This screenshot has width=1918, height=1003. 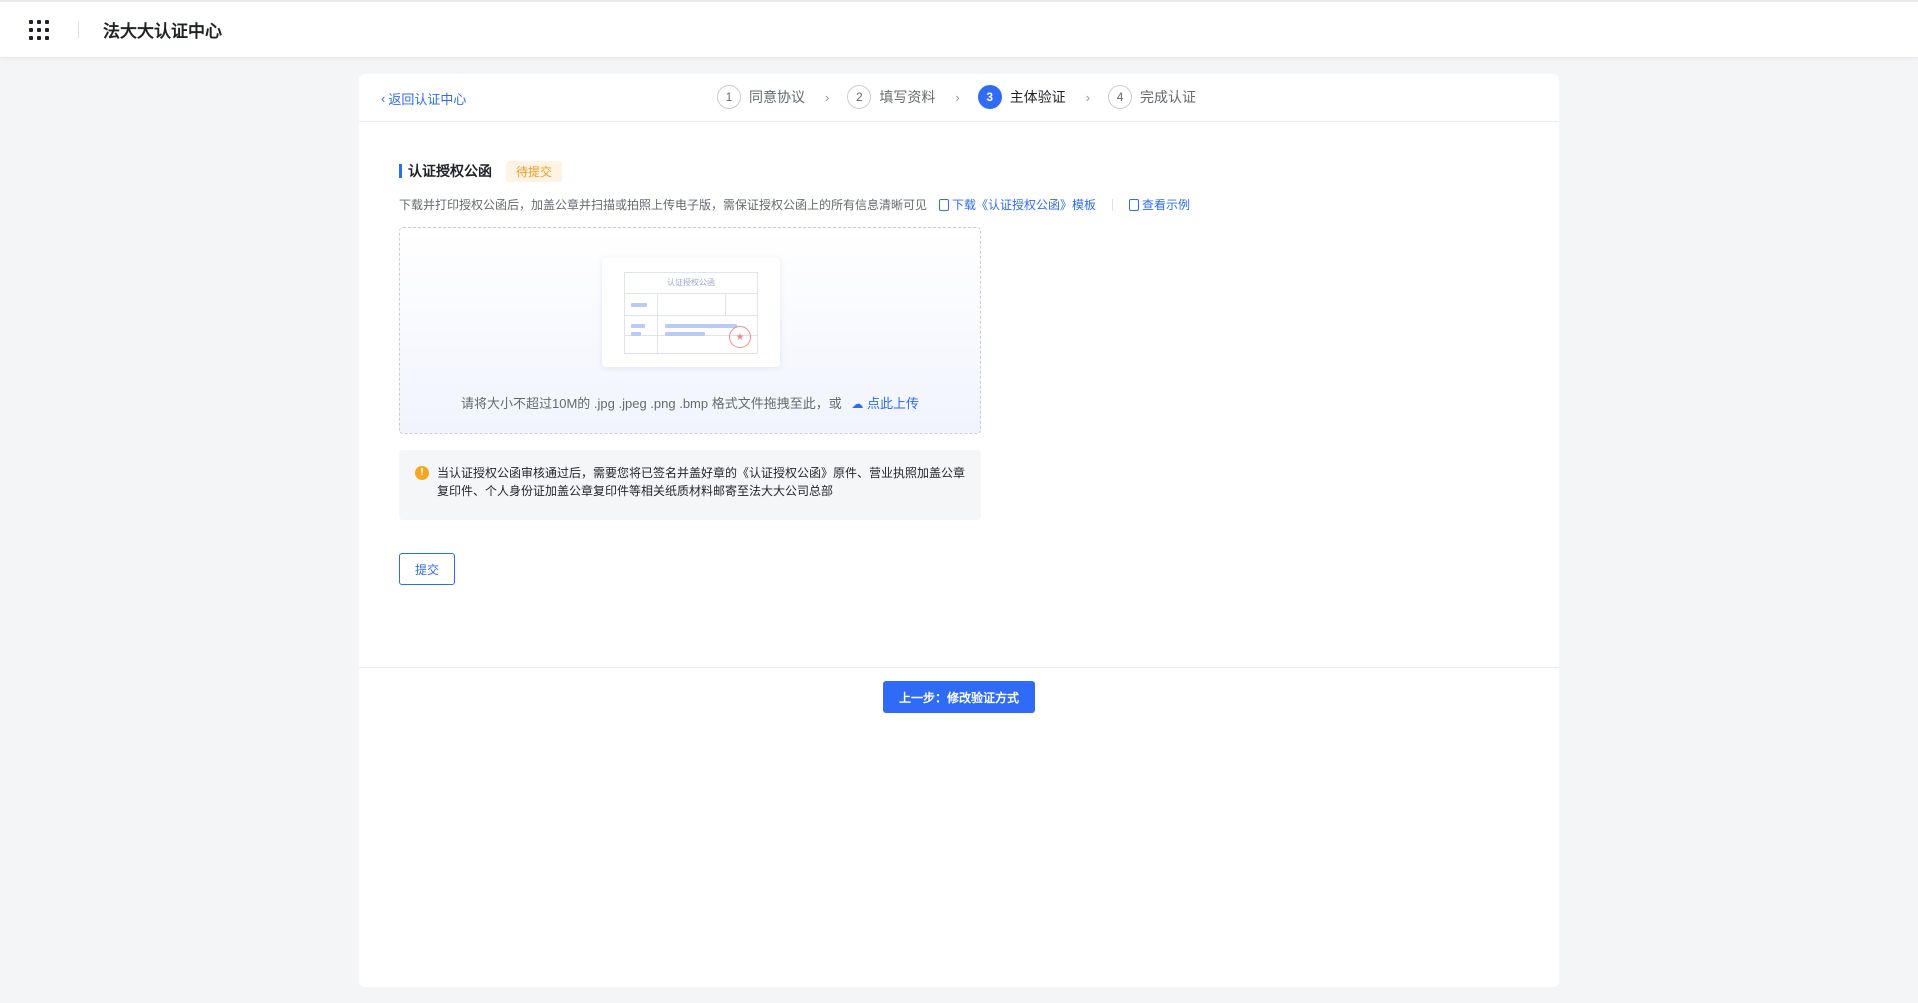 What do you see at coordinates (944, 204) in the screenshot?
I see `document-icon` at bounding box center [944, 204].